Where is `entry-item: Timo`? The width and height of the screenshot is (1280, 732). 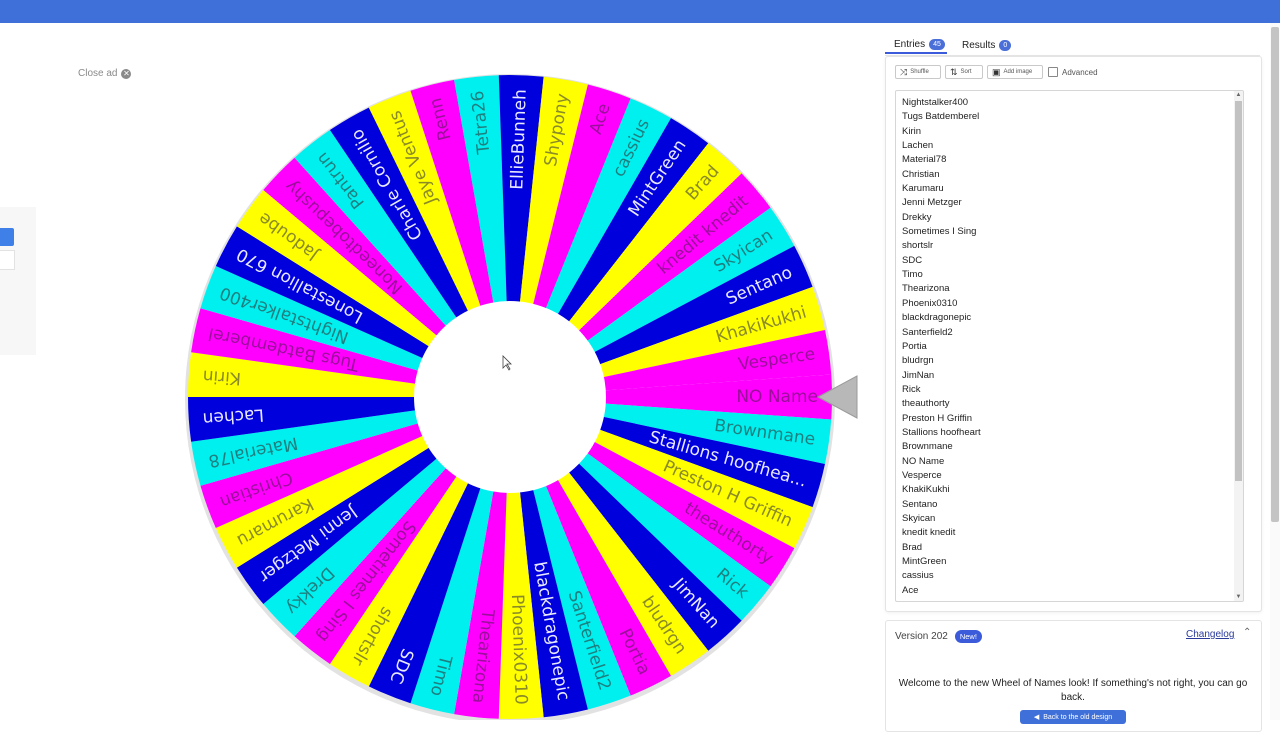
entry-item: Timo is located at coordinates (912, 275).